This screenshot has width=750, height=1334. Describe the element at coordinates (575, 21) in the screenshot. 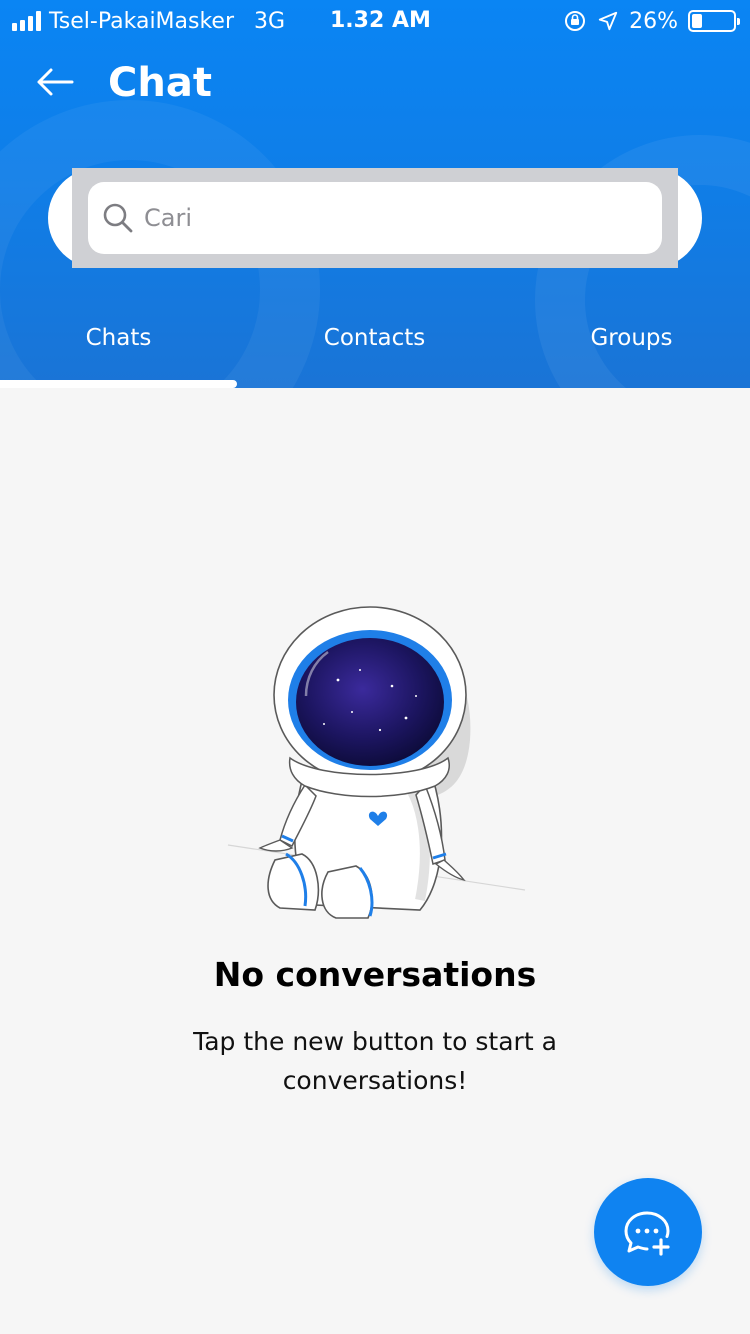

I see `orientation-lock-icon` at that location.